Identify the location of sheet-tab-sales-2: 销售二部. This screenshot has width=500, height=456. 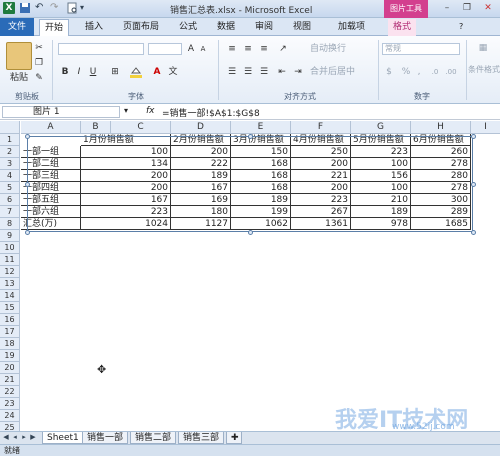
(153, 438).